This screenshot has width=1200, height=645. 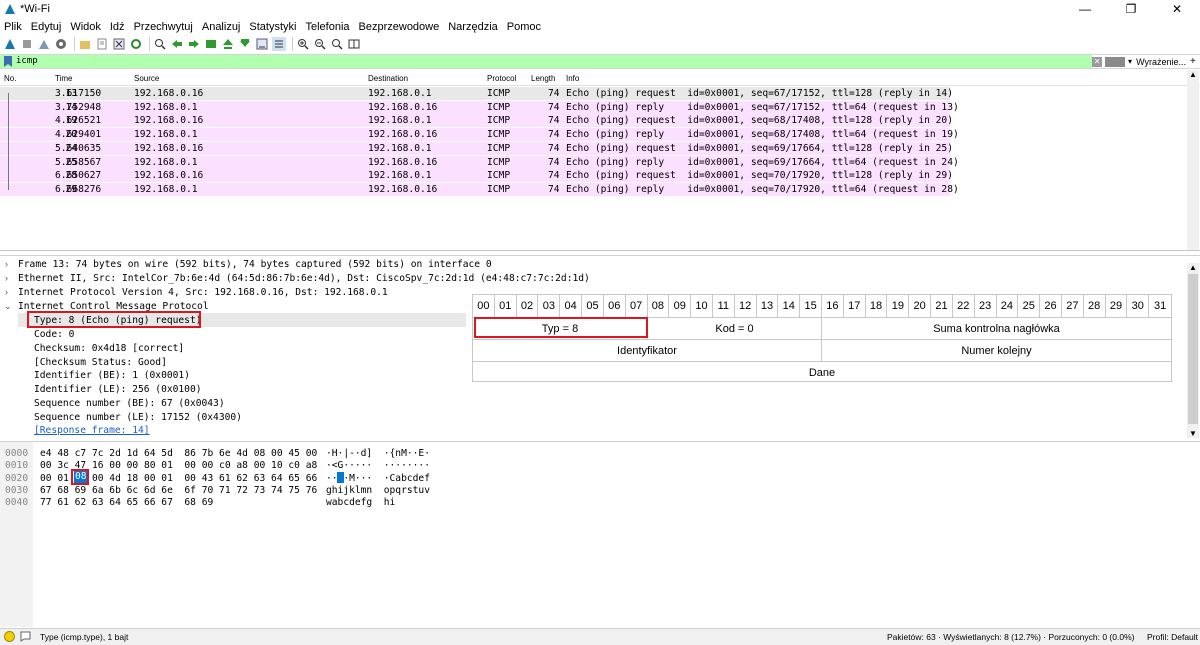 What do you see at coordinates (279, 44) in the screenshot?
I see `colorize-icon` at bounding box center [279, 44].